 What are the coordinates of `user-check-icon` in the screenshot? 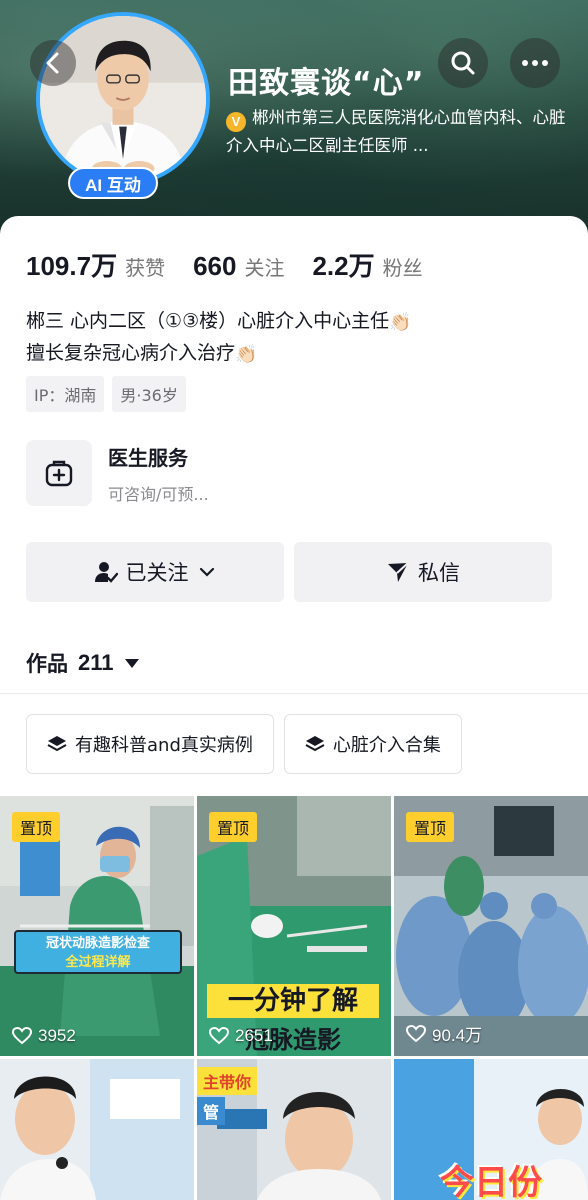 It's located at (106, 572).